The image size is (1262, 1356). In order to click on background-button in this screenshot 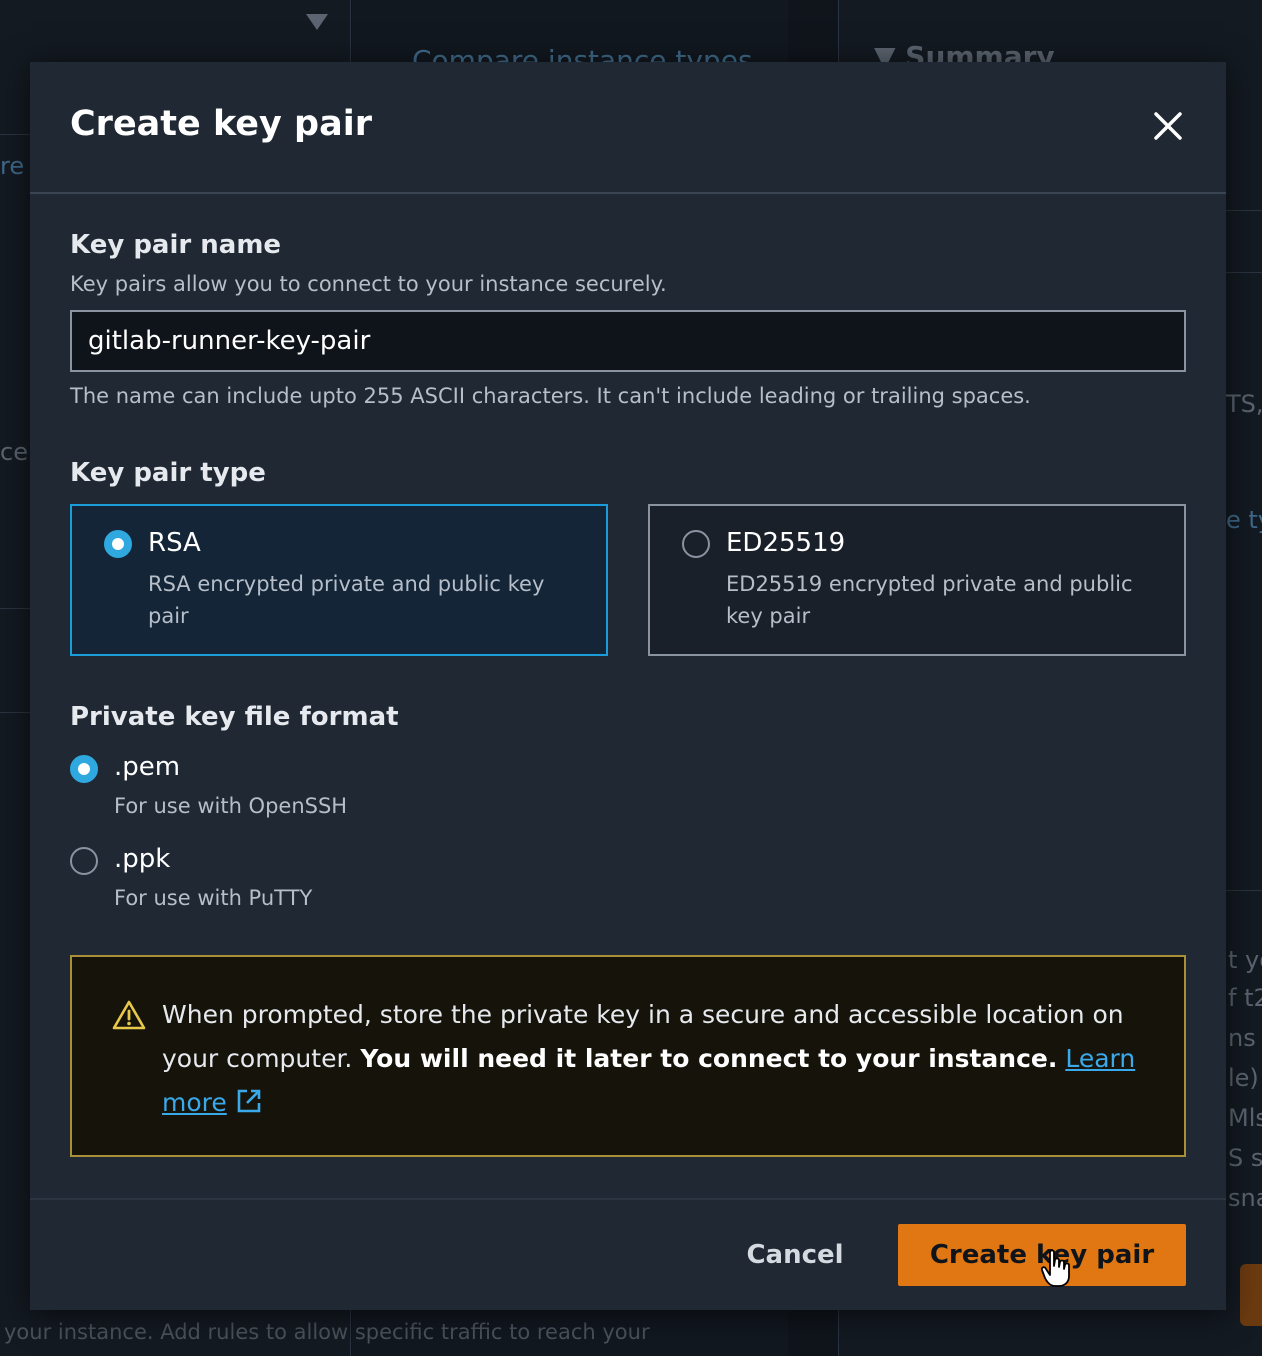, I will do `click(1251, 1295)`.